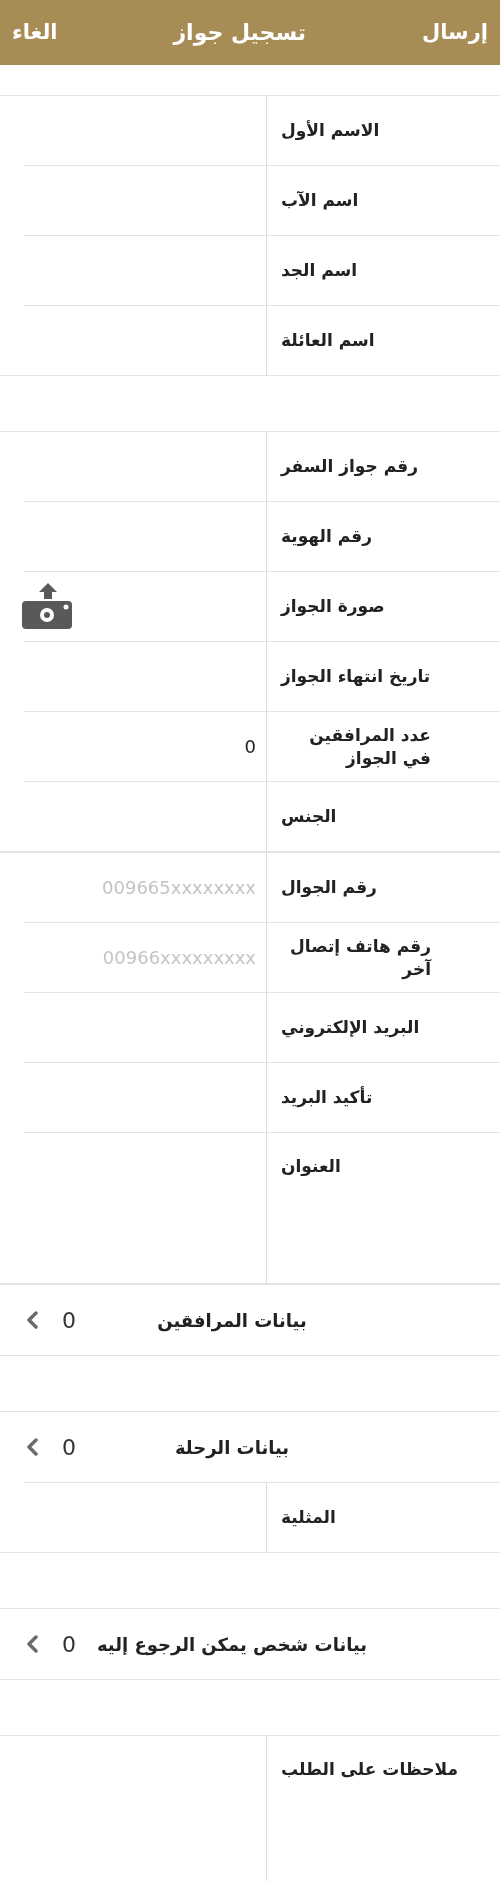 The height and width of the screenshot is (1881, 500). I want to click on field-label: تأكيد البريد, so click(327, 1097).